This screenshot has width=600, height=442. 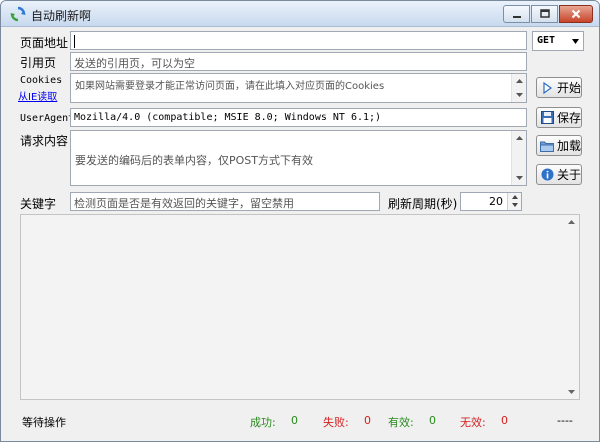 What do you see at coordinates (38, 204) in the screenshot?
I see `keyword-label: 关键字` at bounding box center [38, 204].